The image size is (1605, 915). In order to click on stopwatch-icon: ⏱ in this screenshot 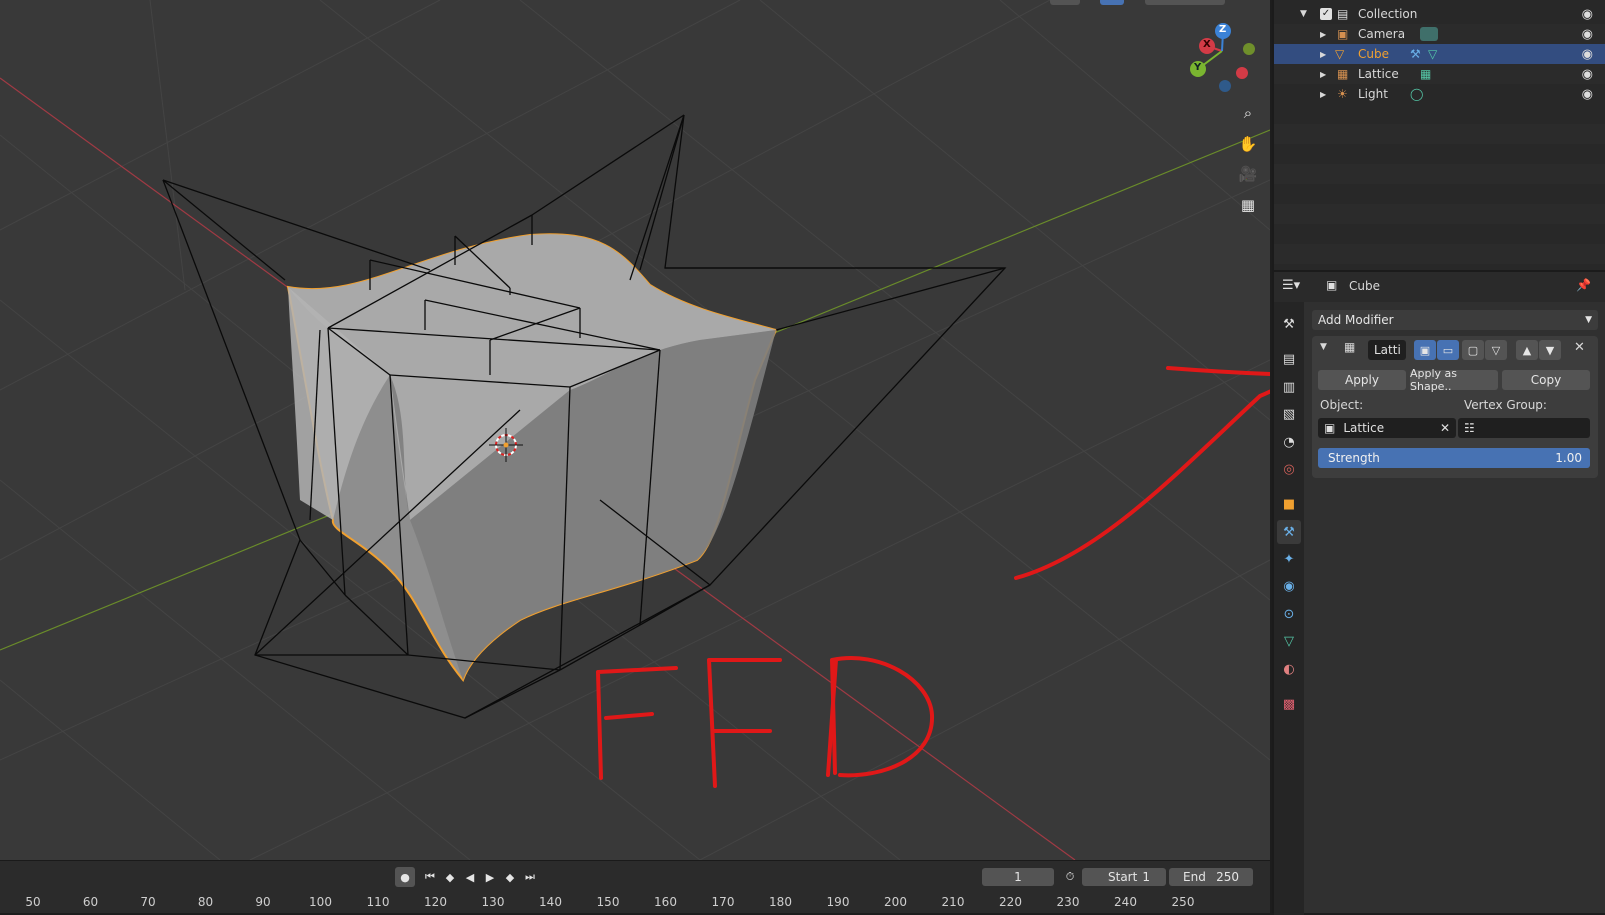, I will do `click(1070, 877)`.